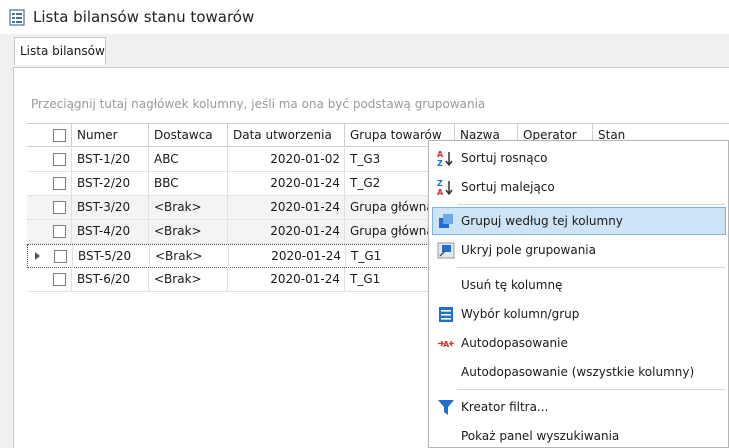 The height and width of the screenshot is (448, 729). I want to click on menu-item-show-search-panel: Pokaż panel wyszukiwania, so click(579, 435).